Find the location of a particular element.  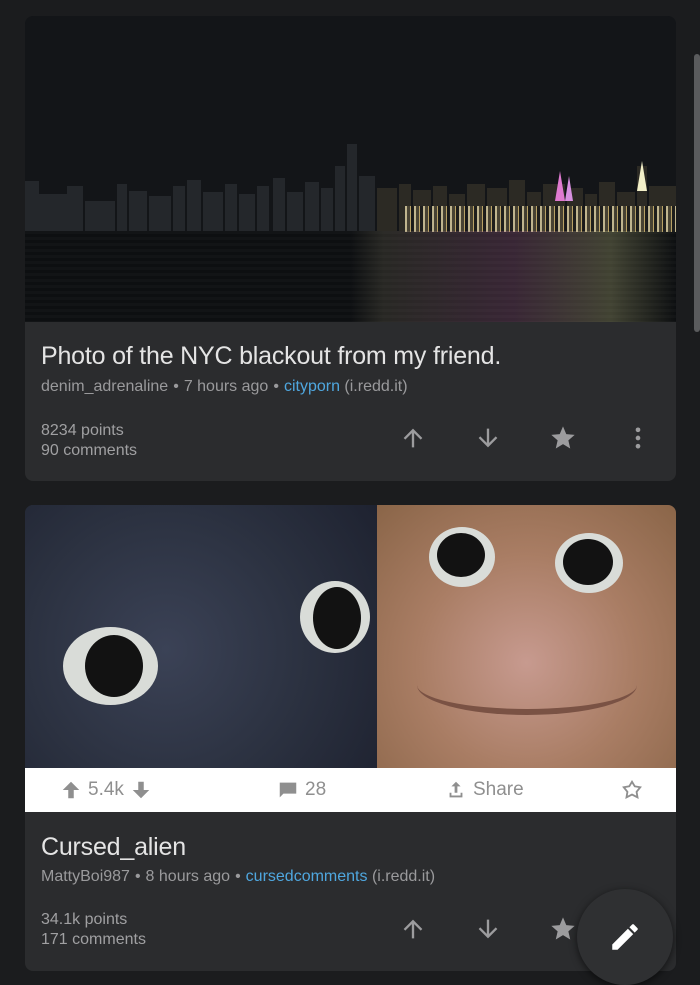

mouth is located at coordinates (527, 685).